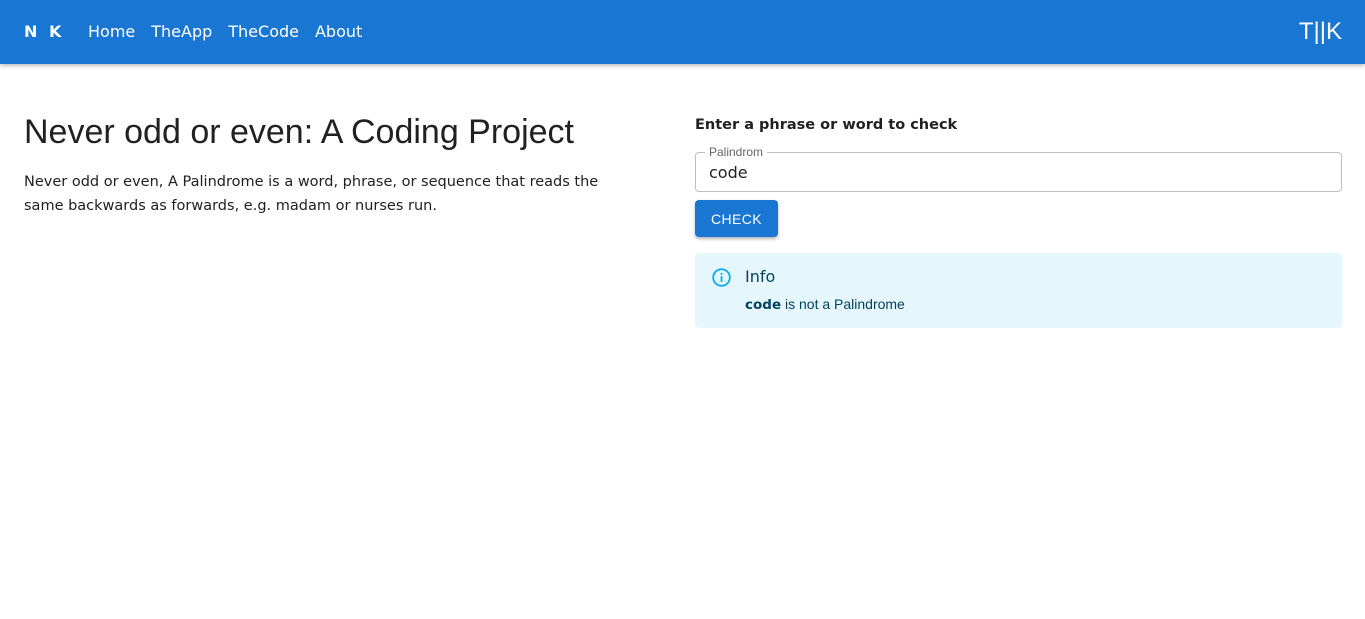  Describe the element at coordinates (1019, 173) in the screenshot. I see `palindrom-input` at that location.